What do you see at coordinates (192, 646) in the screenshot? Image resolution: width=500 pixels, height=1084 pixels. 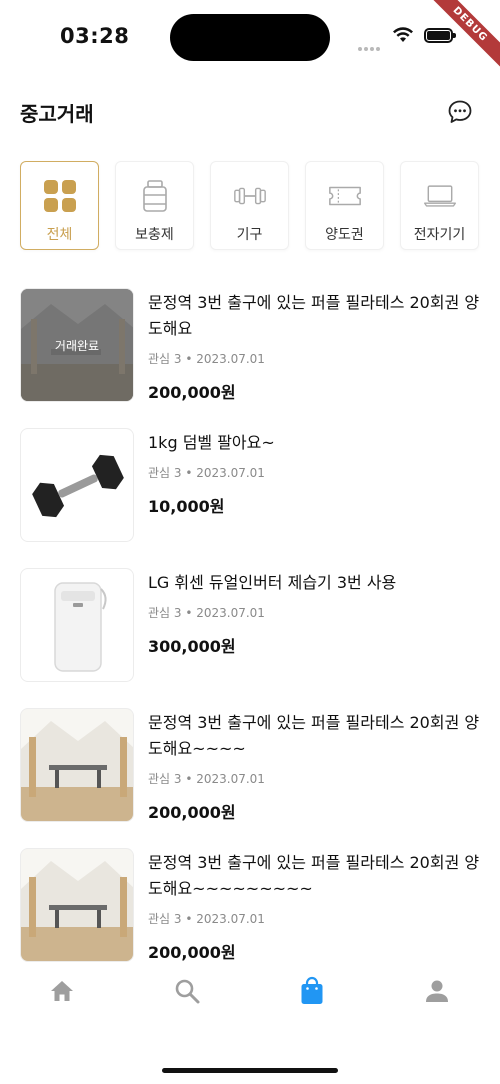 I see `product-price: 300,000원` at bounding box center [192, 646].